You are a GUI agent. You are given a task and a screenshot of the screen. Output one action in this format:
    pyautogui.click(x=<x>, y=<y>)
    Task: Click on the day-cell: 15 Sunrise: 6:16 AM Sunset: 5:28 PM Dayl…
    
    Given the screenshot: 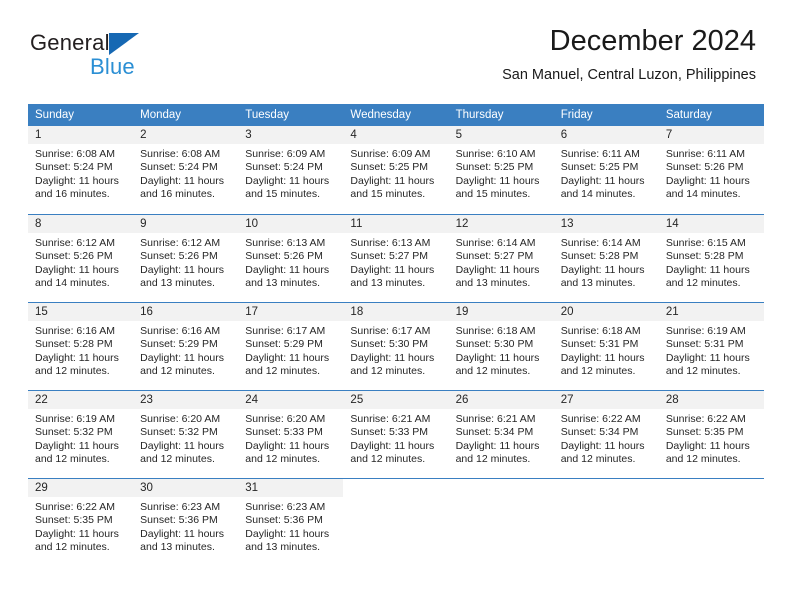 What is the action you would take?
    pyautogui.click(x=81, y=346)
    